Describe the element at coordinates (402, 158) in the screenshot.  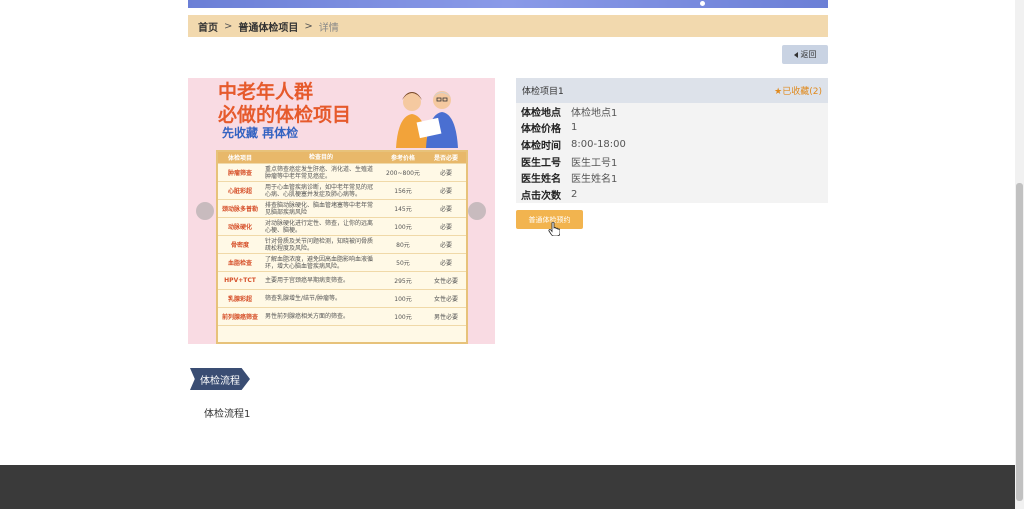
I see `poster-table-header-cell: 参考价格` at that location.